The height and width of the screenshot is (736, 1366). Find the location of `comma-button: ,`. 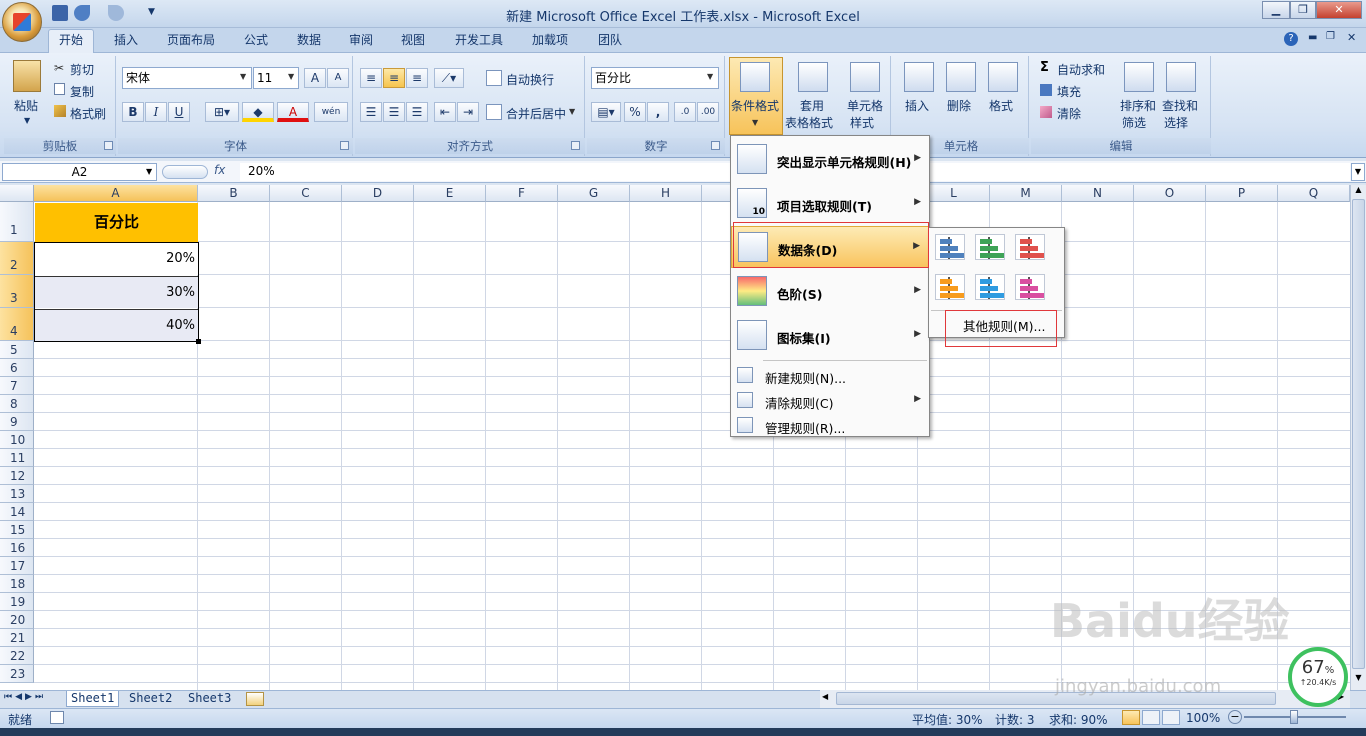

comma-button: , is located at coordinates (658, 112).